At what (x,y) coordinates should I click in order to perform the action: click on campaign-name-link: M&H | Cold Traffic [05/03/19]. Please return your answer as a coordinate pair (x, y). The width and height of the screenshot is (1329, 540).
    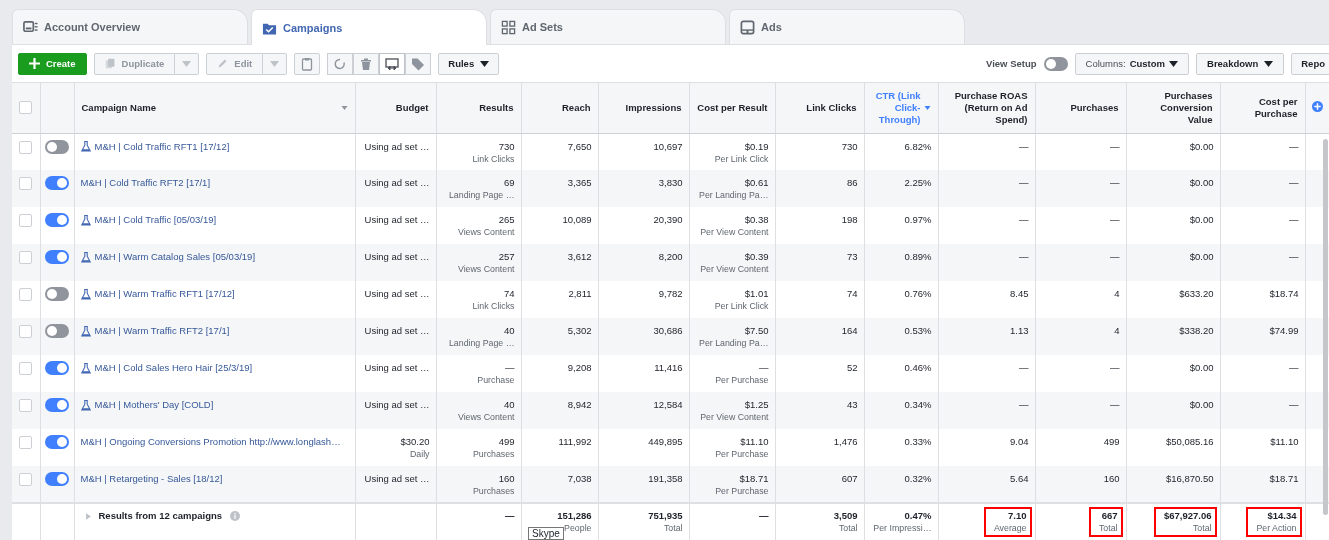
    Looking at the image, I should click on (155, 220).